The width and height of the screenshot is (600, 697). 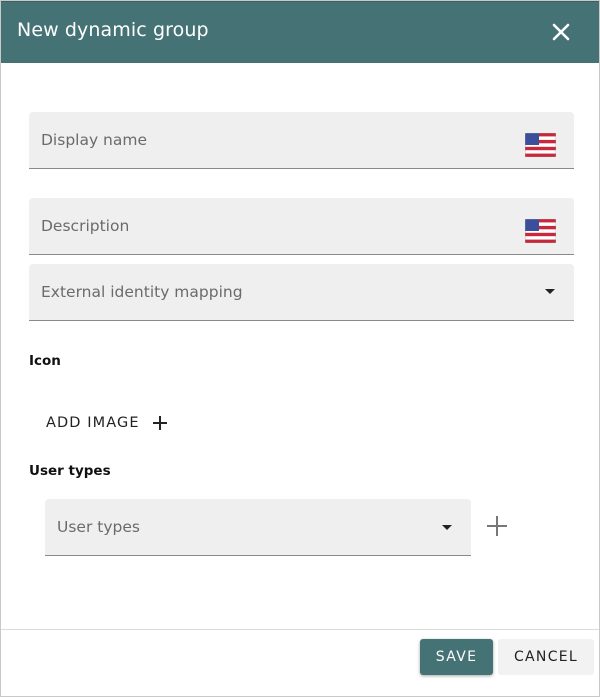 What do you see at coordinates (301, 292) in the screenshot?
I see `external-identity-mapping-select: External identity mapping` at bounding box center [301, 292].